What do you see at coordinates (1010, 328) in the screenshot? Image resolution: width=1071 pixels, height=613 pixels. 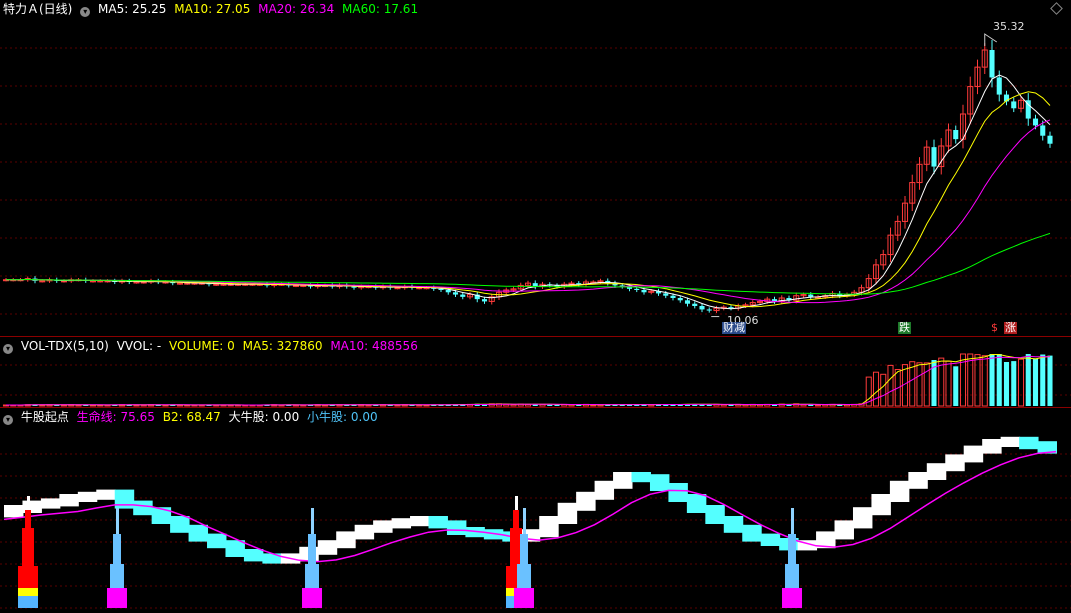 I see `event-marker-up: 涨` at bounding box center [1010, 328].